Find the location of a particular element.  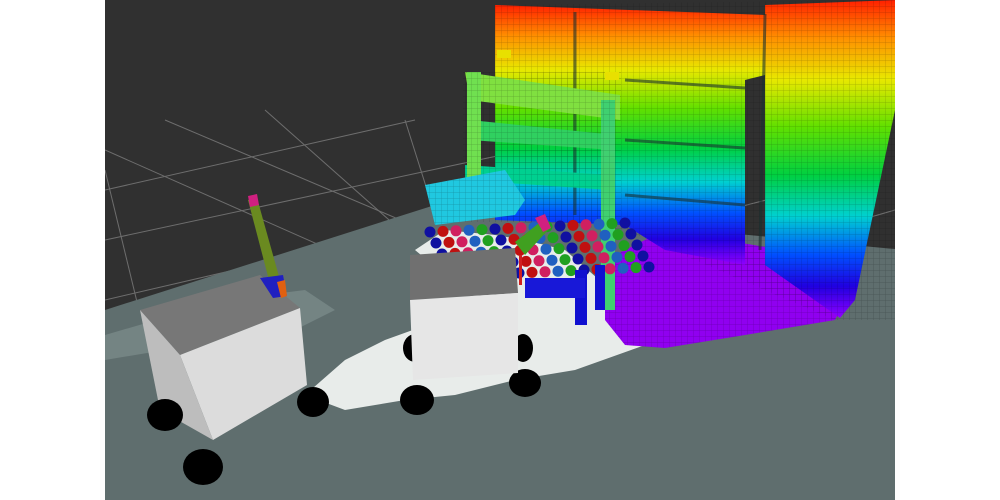

robot-center-top is located at coordinates (464, 274).